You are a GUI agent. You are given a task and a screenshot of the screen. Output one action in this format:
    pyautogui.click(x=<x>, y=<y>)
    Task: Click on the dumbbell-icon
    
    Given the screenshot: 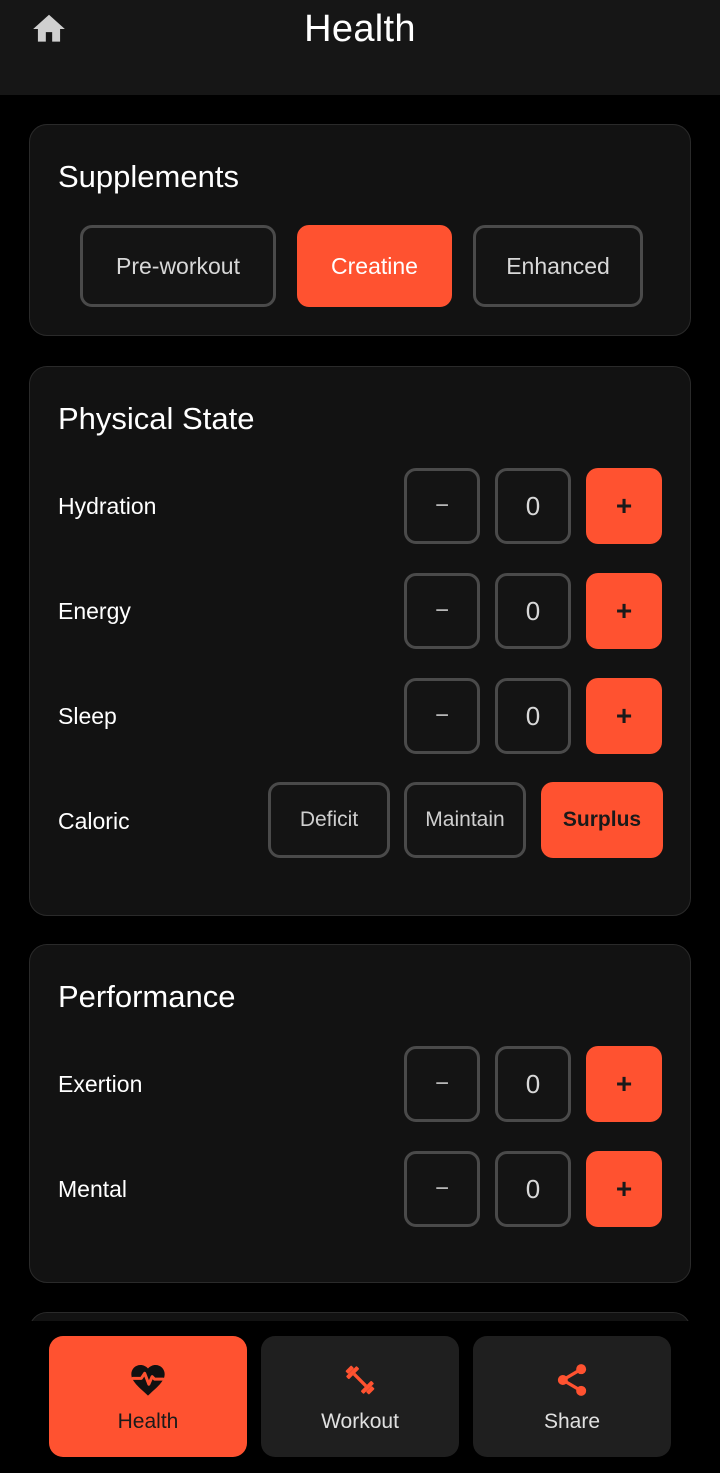 What is the action you would take?
    pyautogui.click(x=360, y=1379)
    